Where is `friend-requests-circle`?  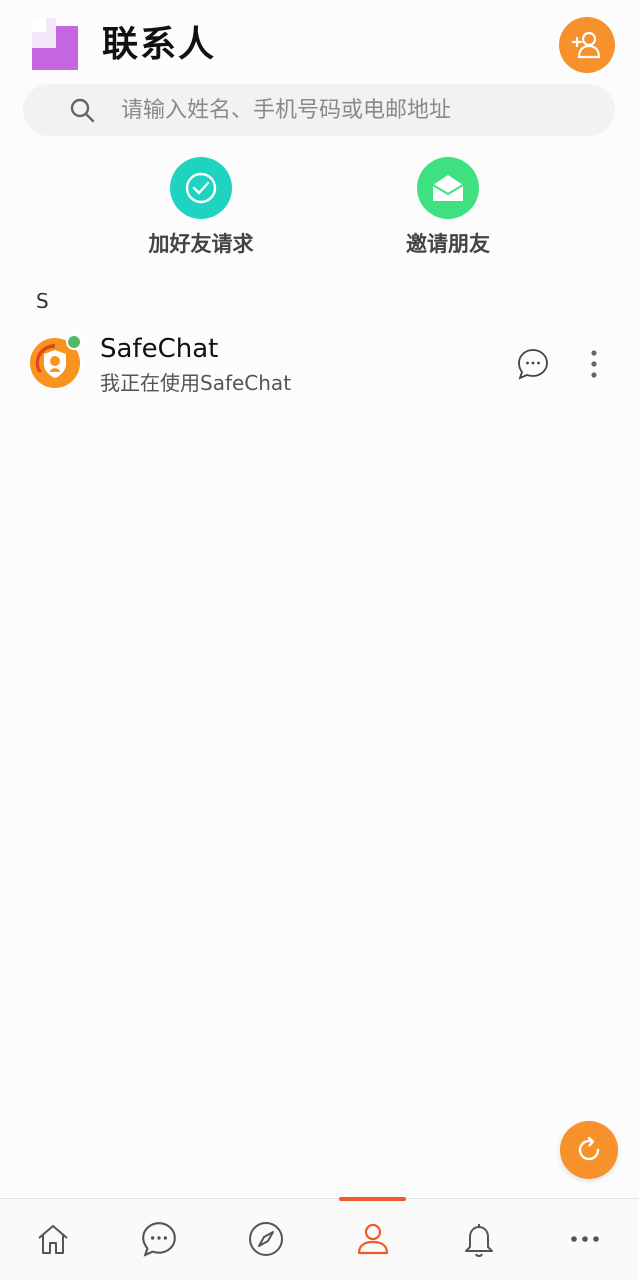
friend-requests-circle is located at coordinates (201, 188).